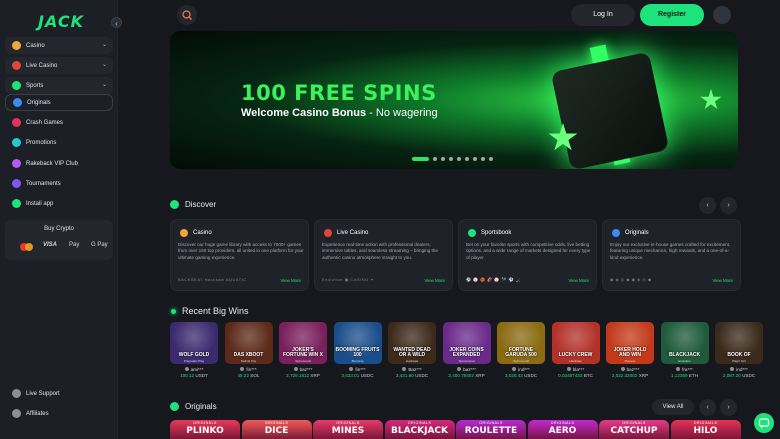  I want to click on chevron-left-icon: ‹, so click(707, 407).